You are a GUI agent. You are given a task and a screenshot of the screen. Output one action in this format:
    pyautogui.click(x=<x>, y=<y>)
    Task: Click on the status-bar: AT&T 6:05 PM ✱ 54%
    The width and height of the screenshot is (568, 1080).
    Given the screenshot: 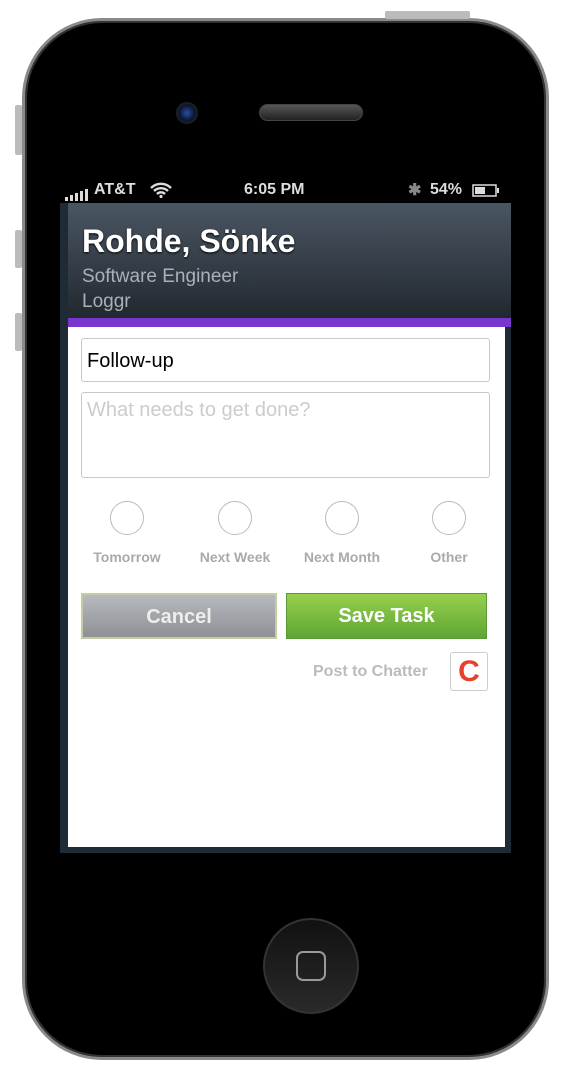 What is the action you would take?
    pyautogui.click(x=285, y=190)
    